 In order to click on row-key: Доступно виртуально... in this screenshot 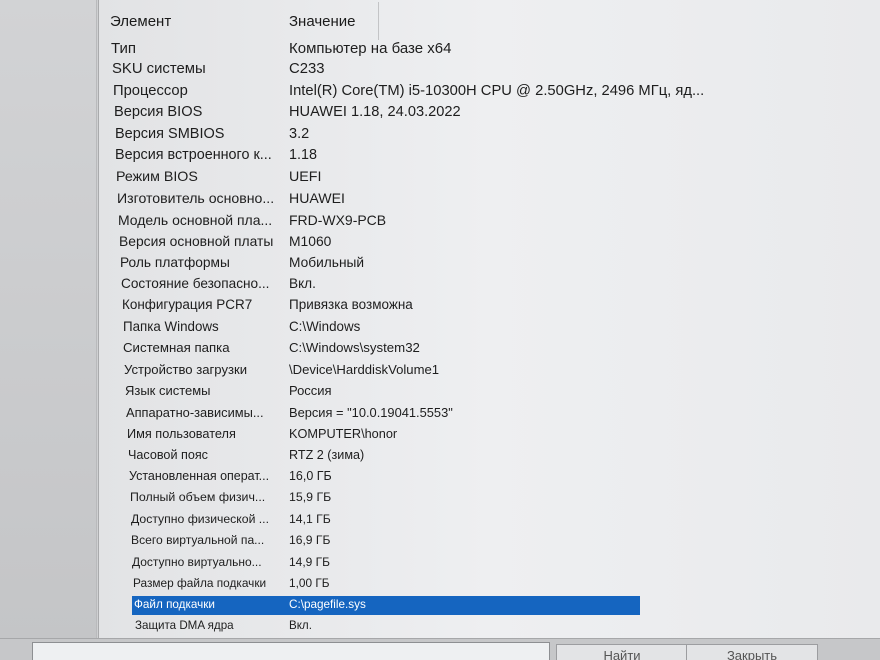, I will do `click(197, 562)`.